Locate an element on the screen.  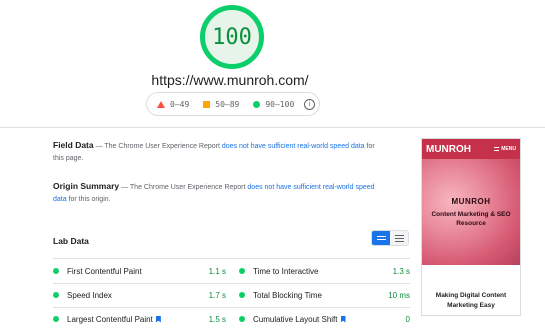
legend-pass-label: 90–100 is located at coordinates (280, 104).